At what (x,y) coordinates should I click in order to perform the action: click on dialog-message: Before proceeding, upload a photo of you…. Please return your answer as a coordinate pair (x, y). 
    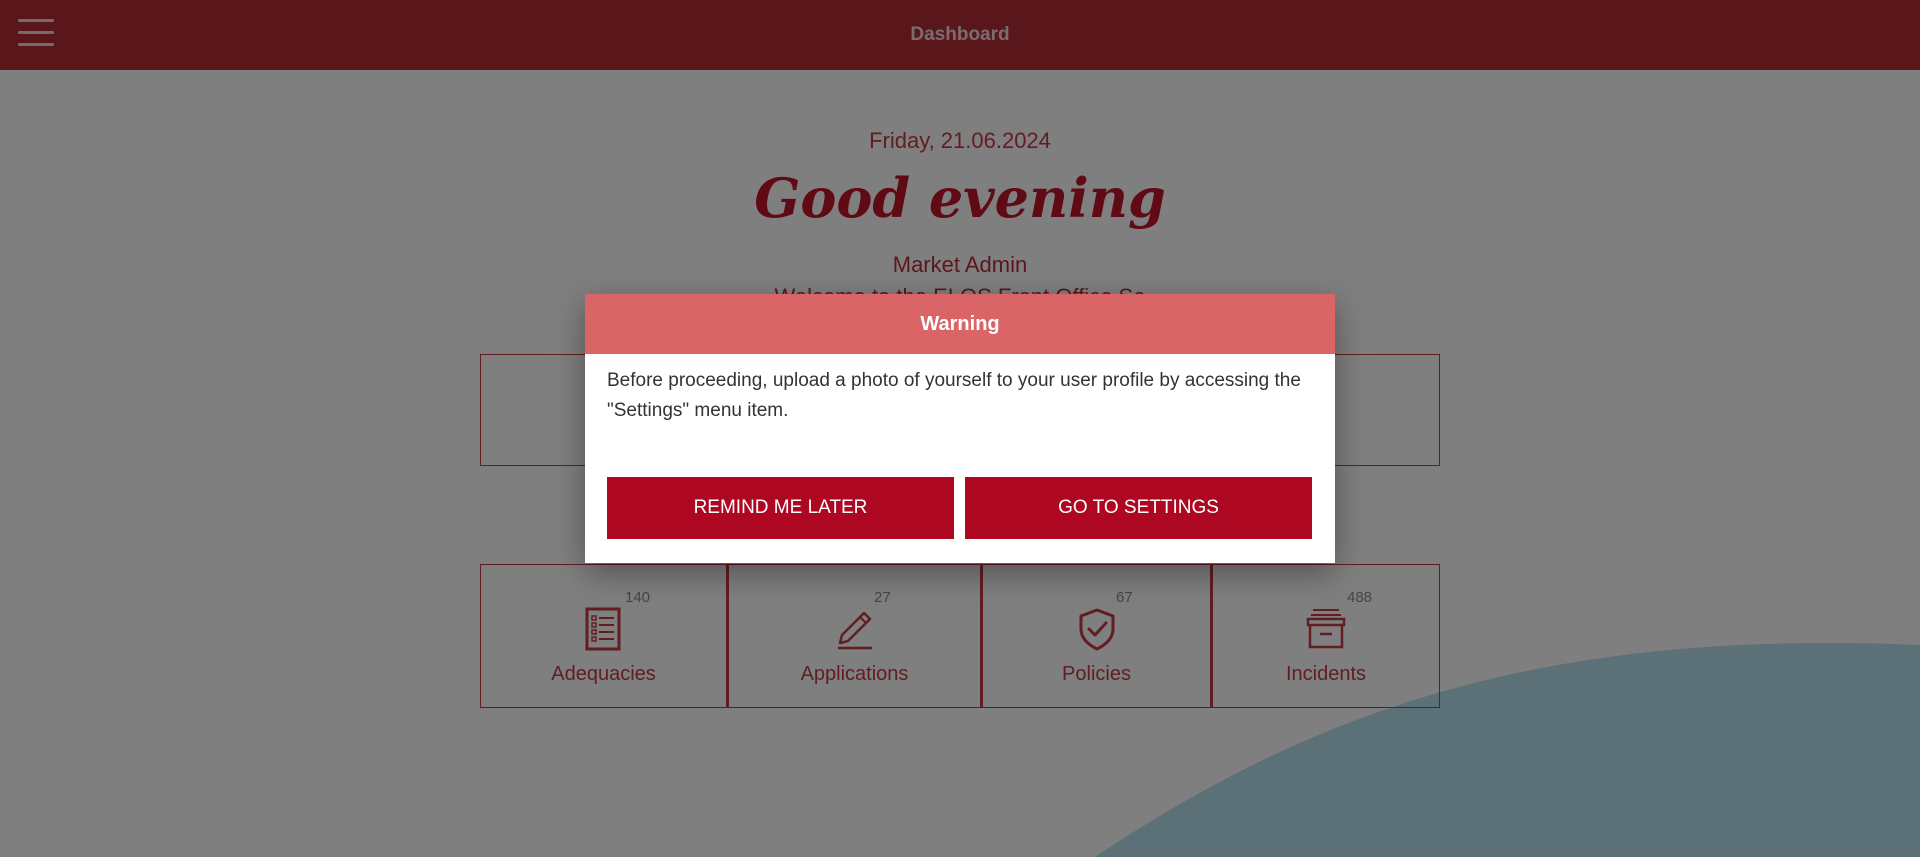
    Looking at the image, I should click on (954, 395).